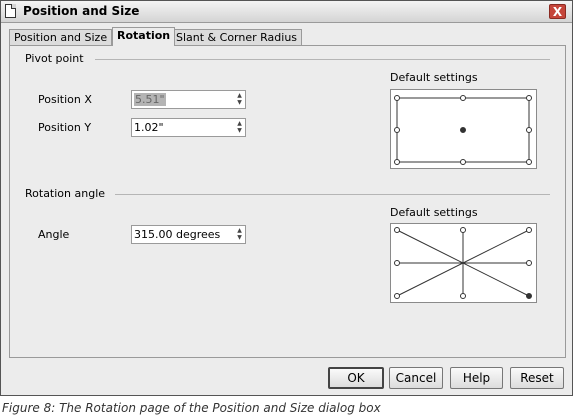  What do you see at coordinates (434, 212) in the screenshot?
I see `rotation-default-settings-label: Default settings` at bounding box center [434, 212].